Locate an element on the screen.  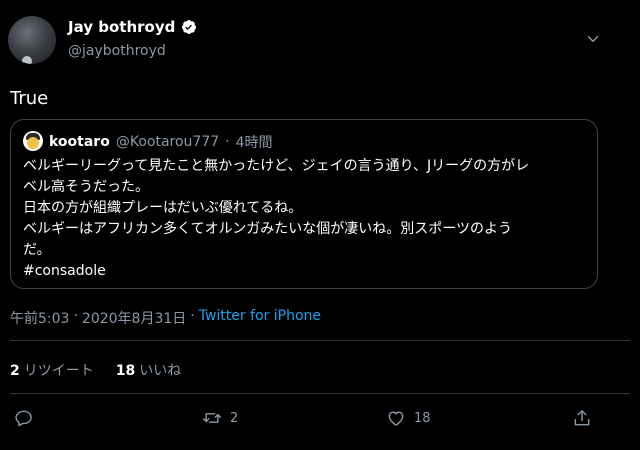
quoted-line: だ。 is located at coordinates (37, 250).